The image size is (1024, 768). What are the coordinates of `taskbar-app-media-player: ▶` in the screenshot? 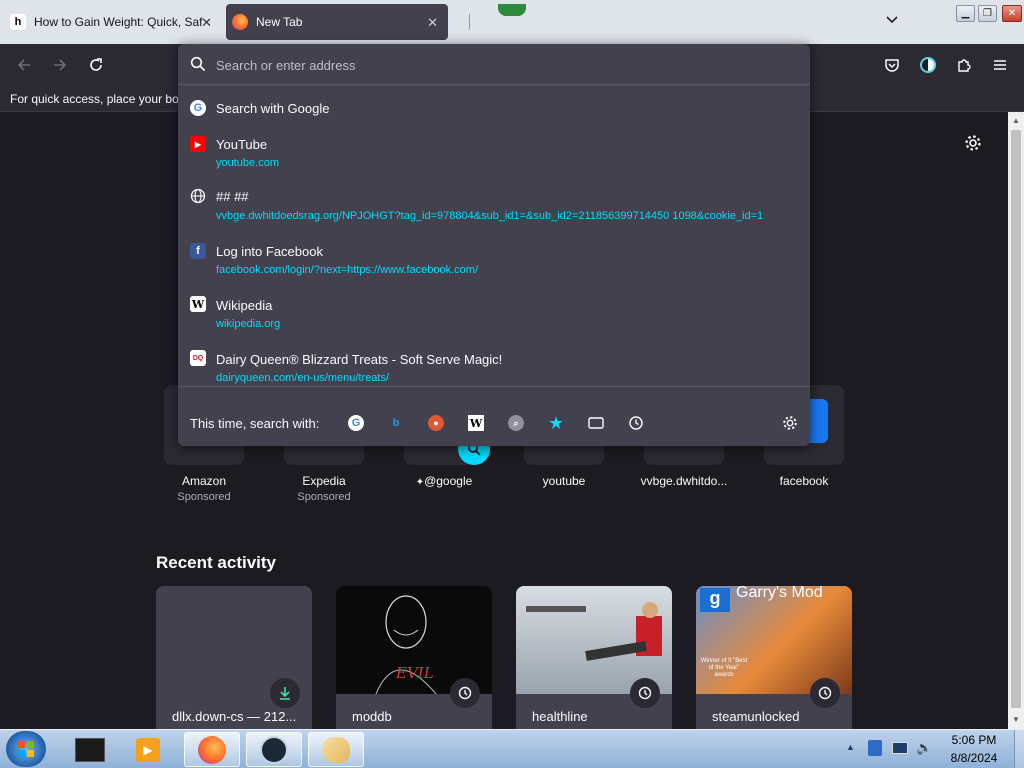 It's located at (148, 749).